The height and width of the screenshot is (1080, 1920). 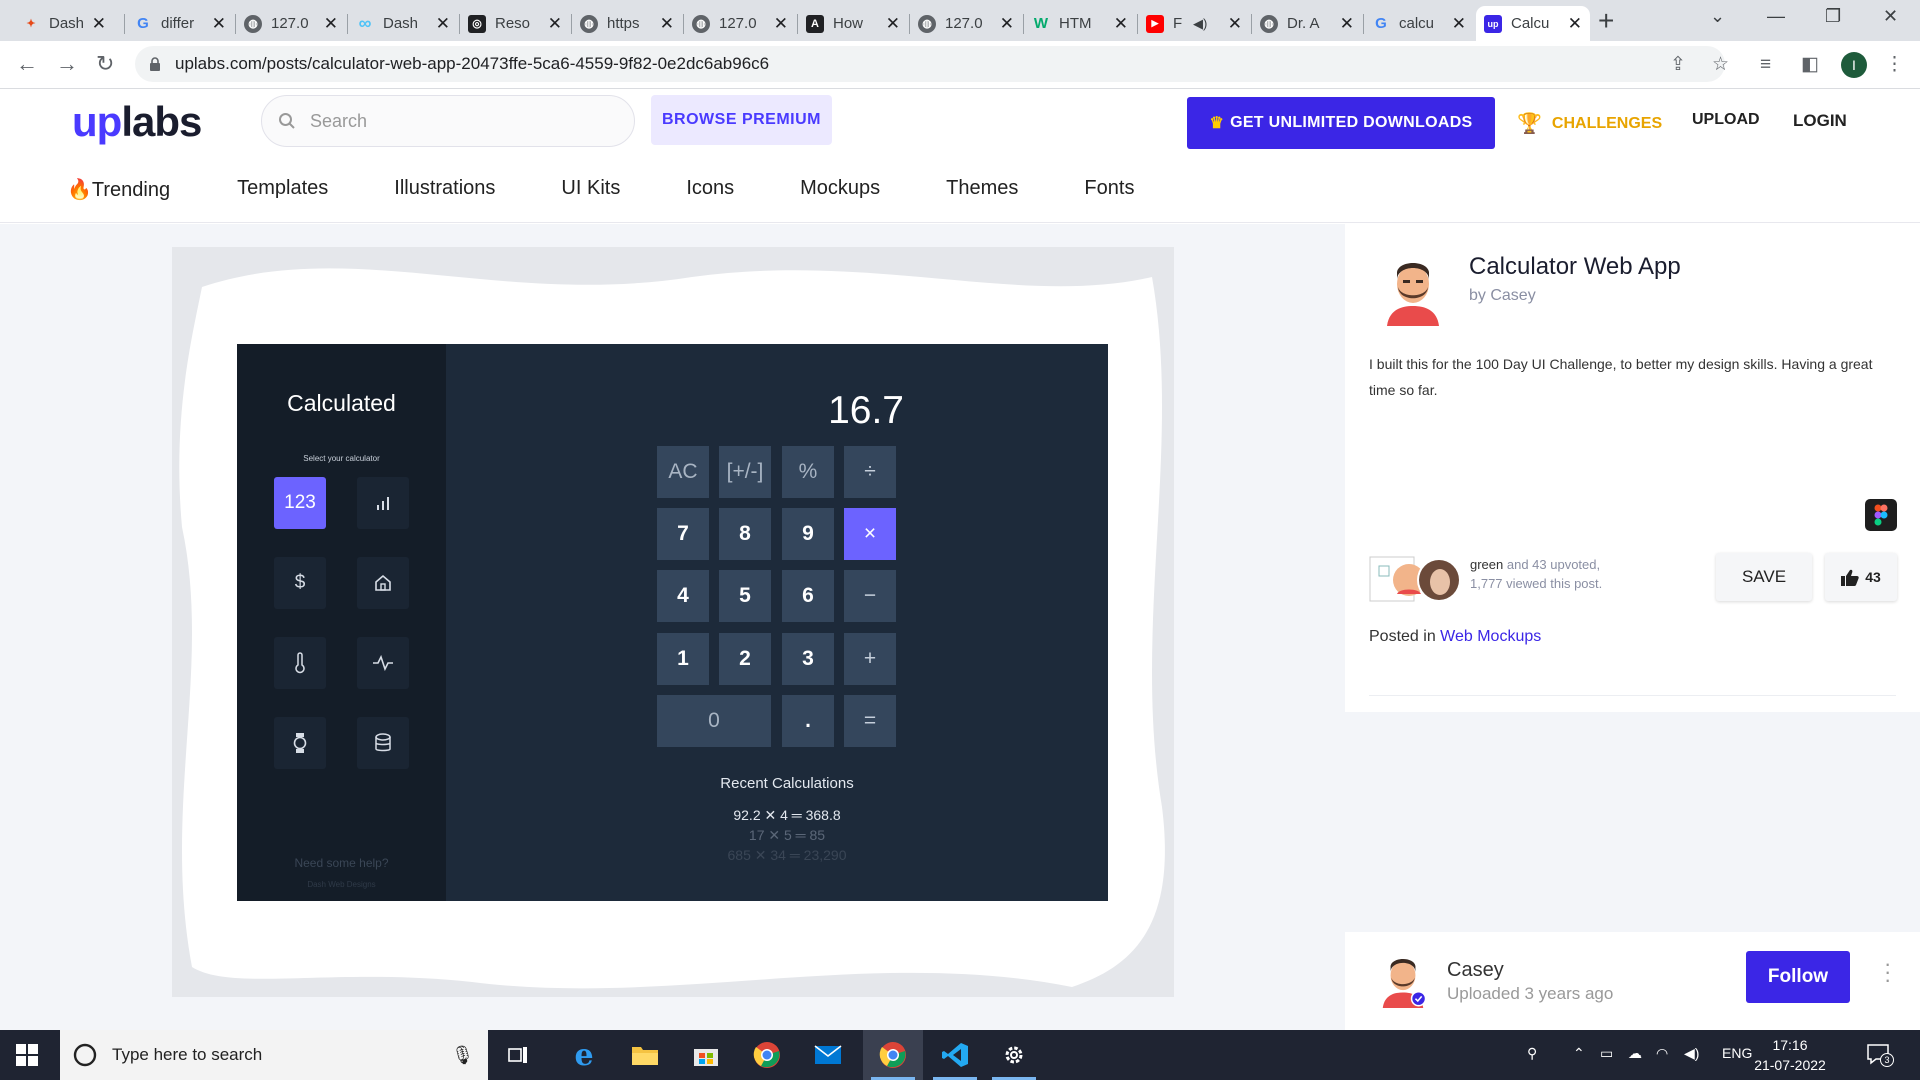 What do you see at coordinates (1403, 980) in the screenshot?
I see `author-bar-avatar` at bounding box center [1403, 980].